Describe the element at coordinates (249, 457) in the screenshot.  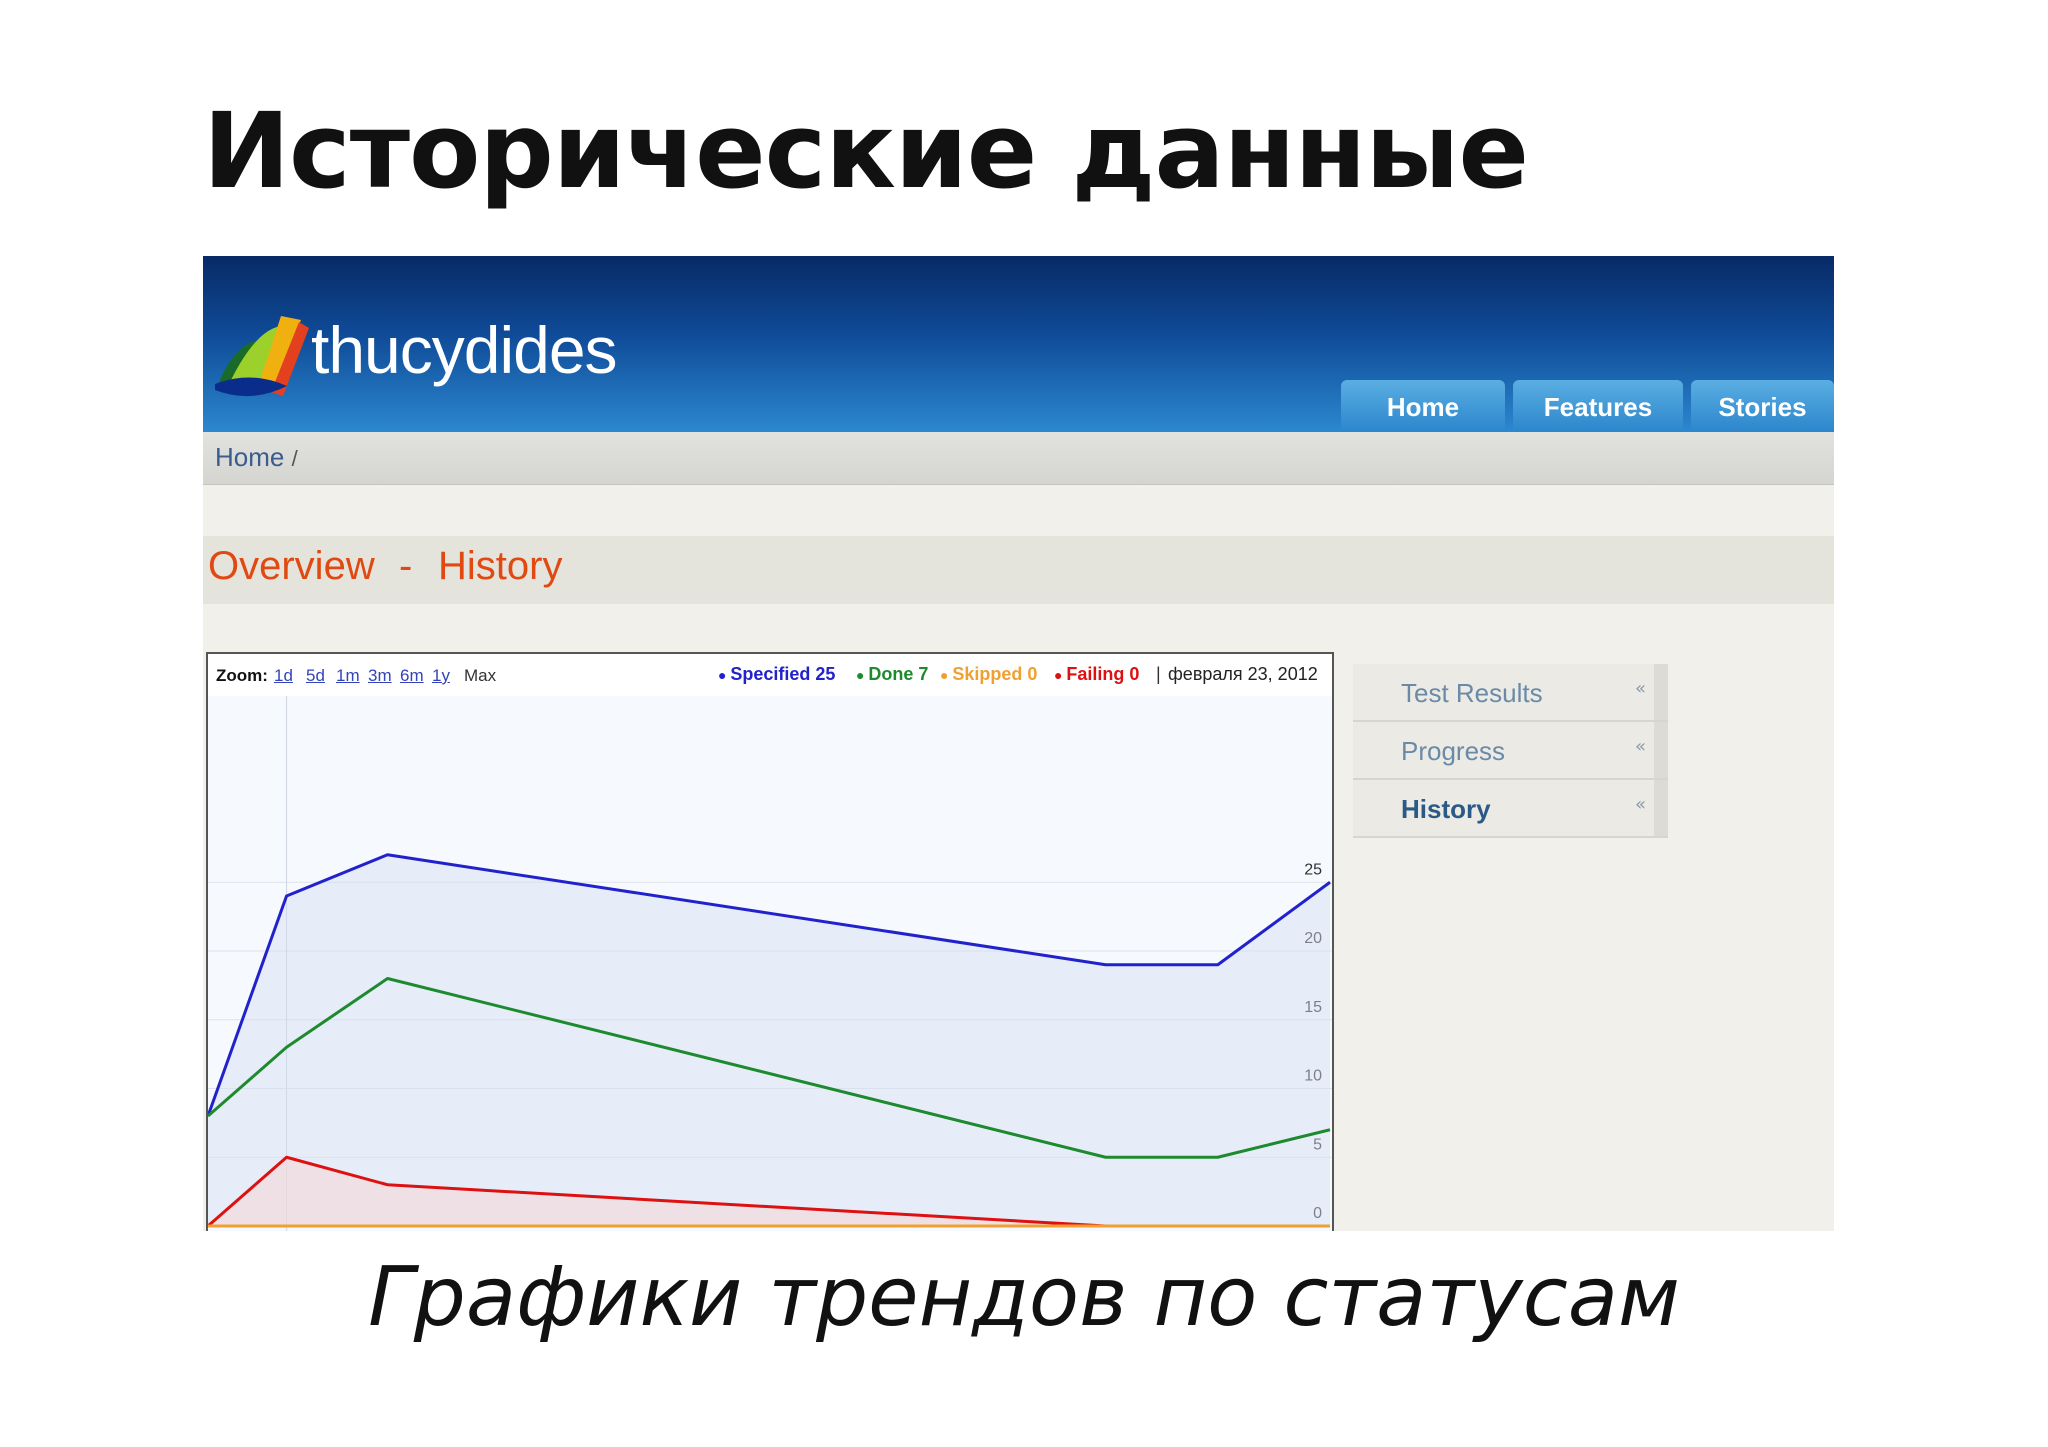
I see `breadcrumb-home-link: Home` at that location.